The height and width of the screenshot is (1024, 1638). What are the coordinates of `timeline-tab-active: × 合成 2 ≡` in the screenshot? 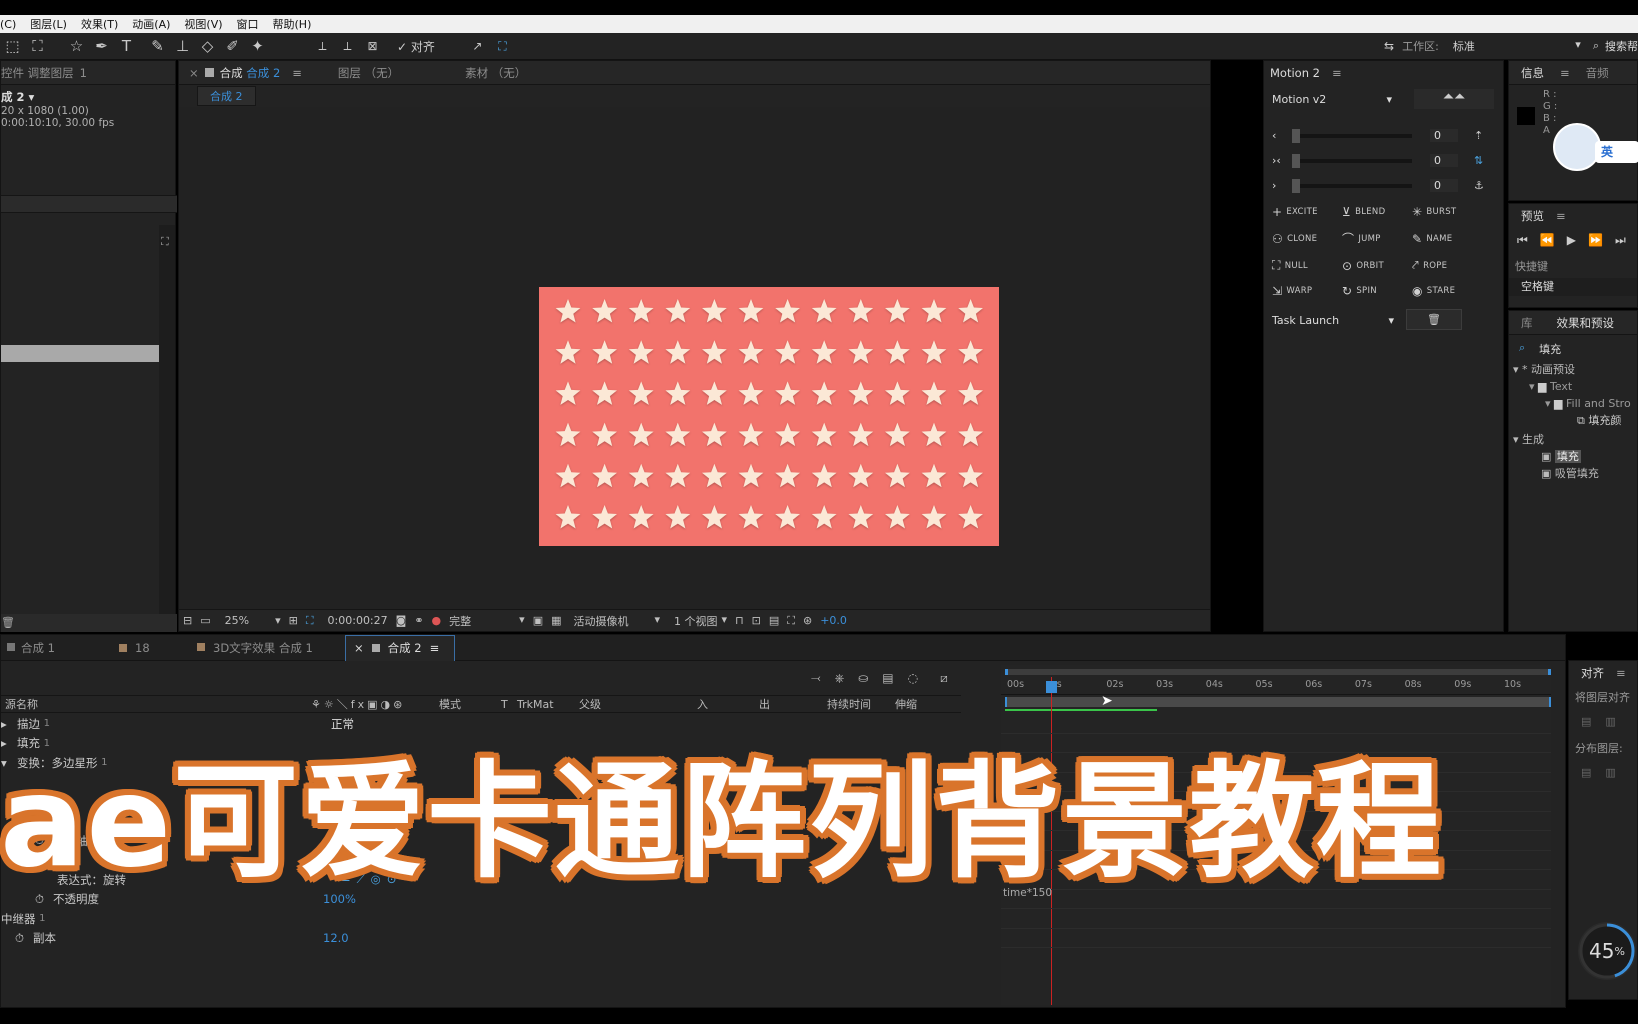 It's located at (400, 647).